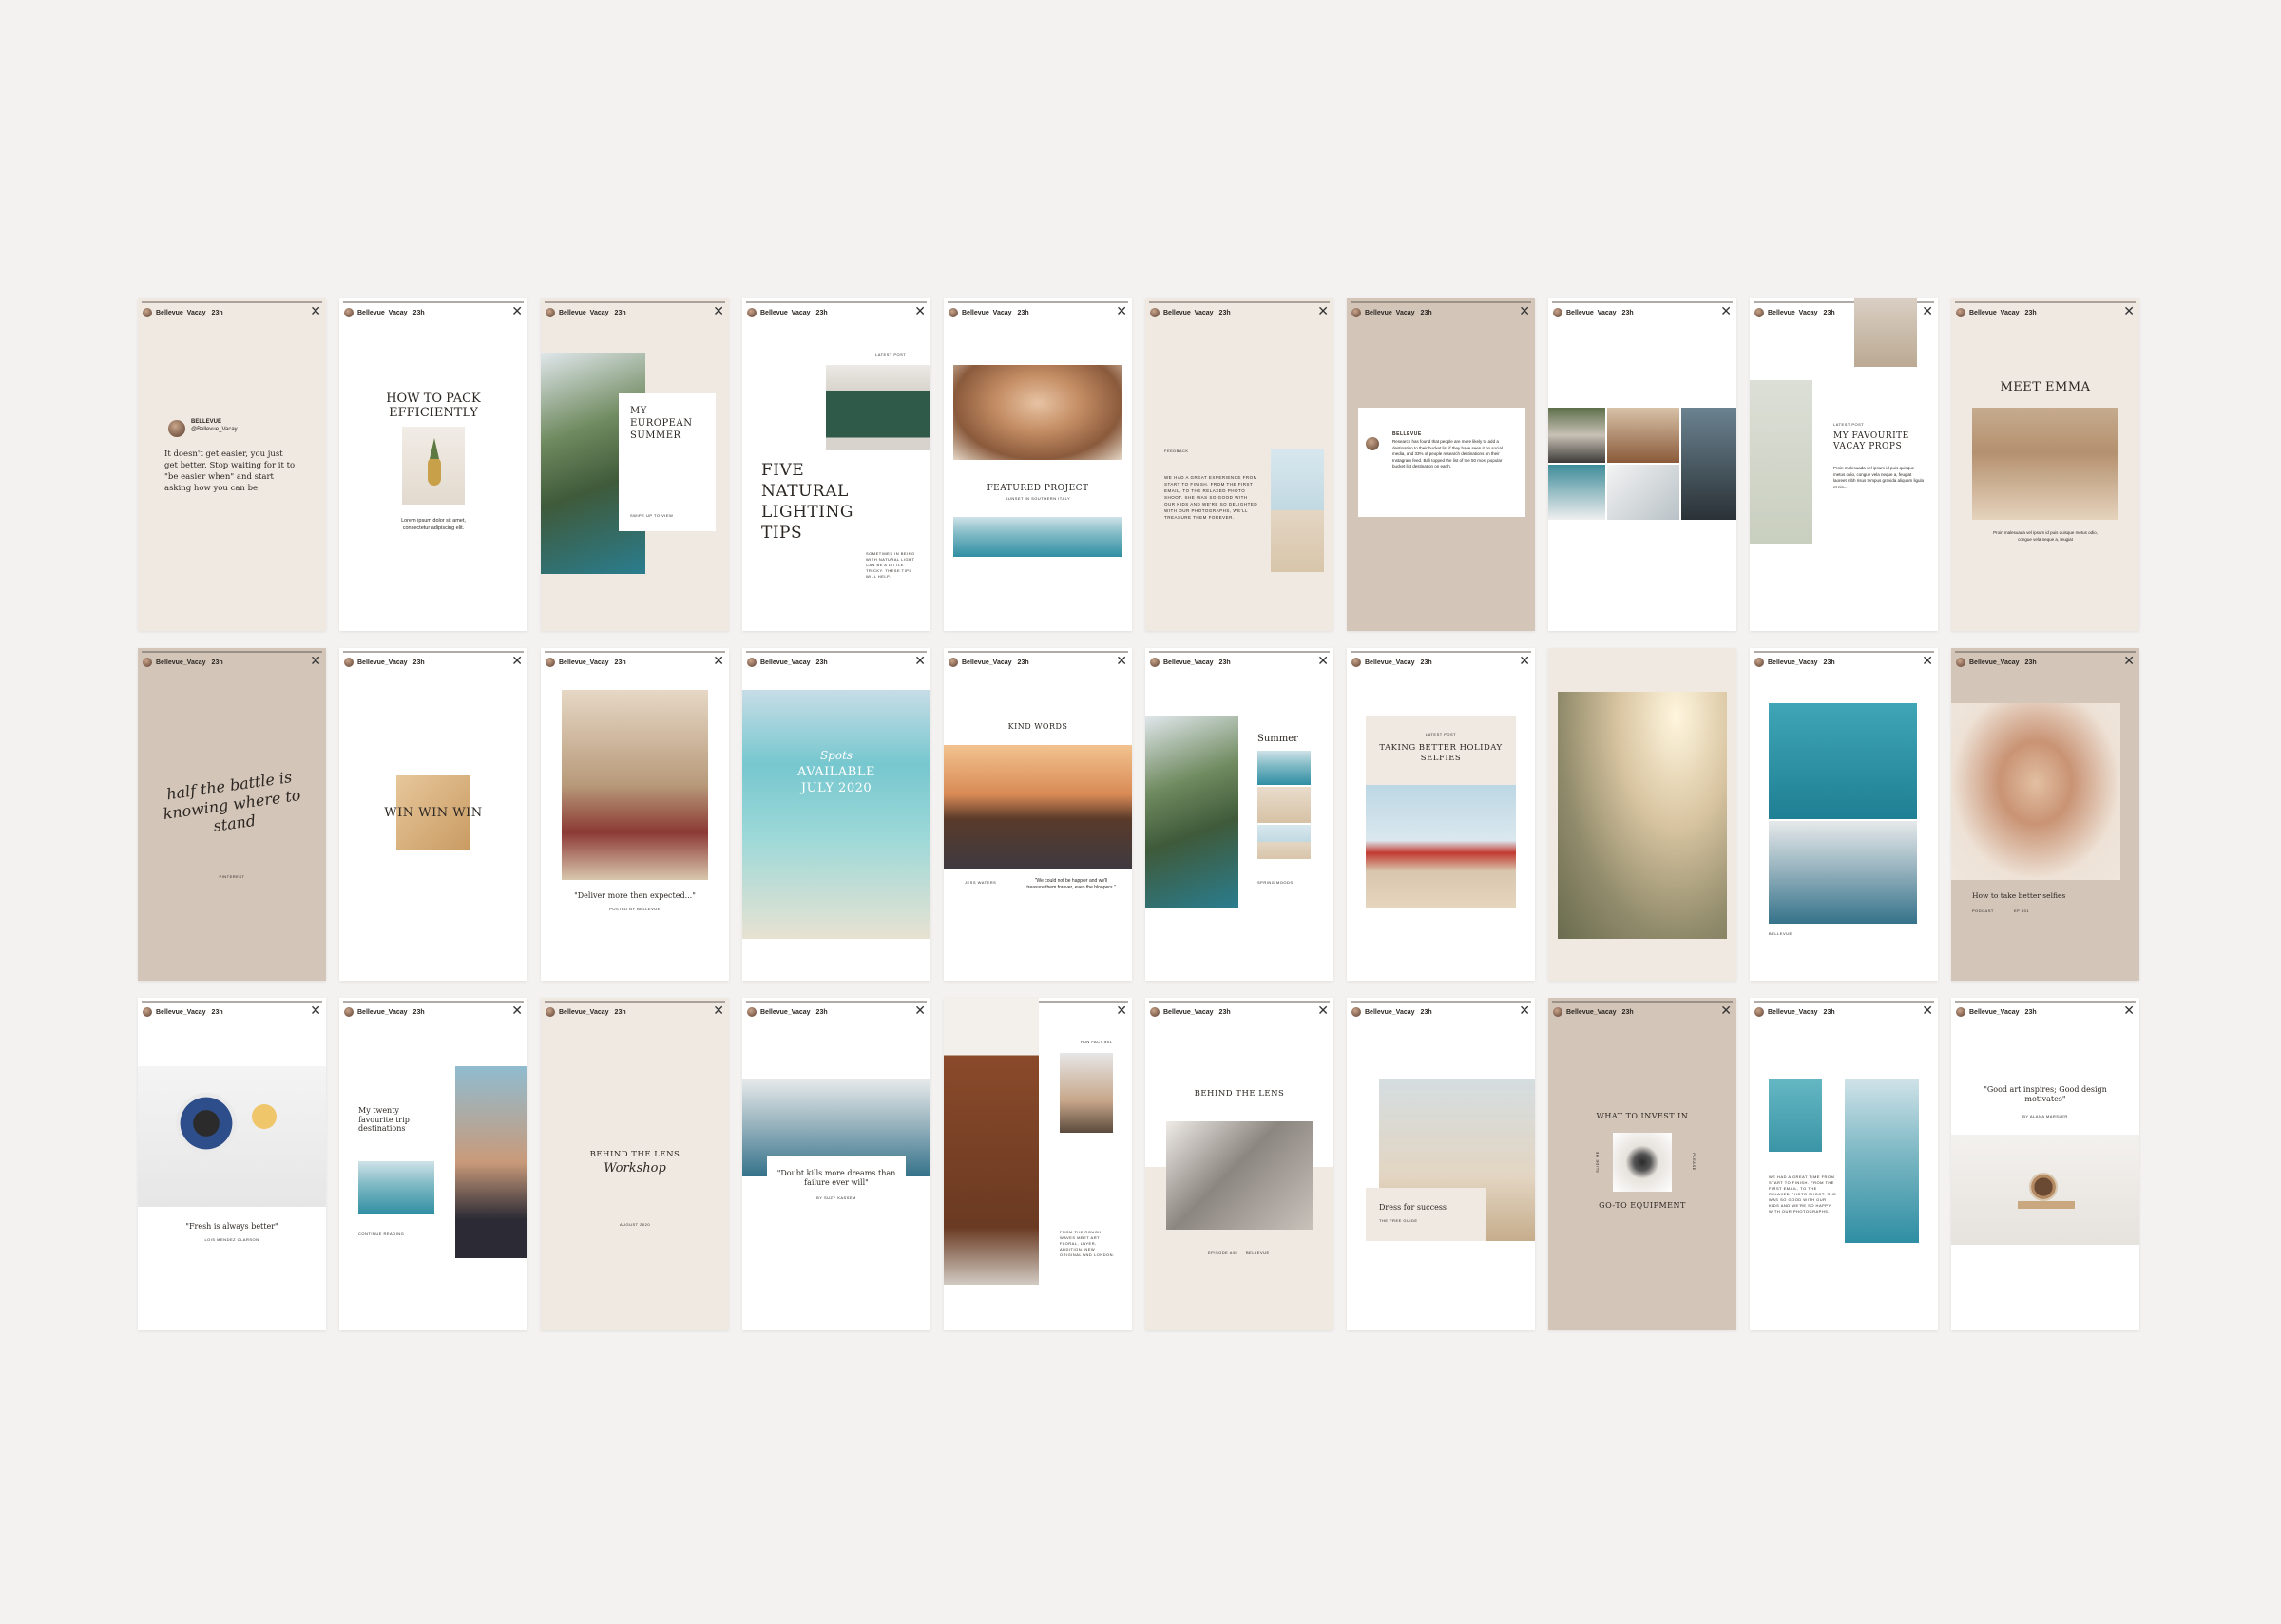  Describe the element at coordinates (1642, 464) in the screenshot. I see `story-card: Bellevue_Vacay 23h ✕` at that location.